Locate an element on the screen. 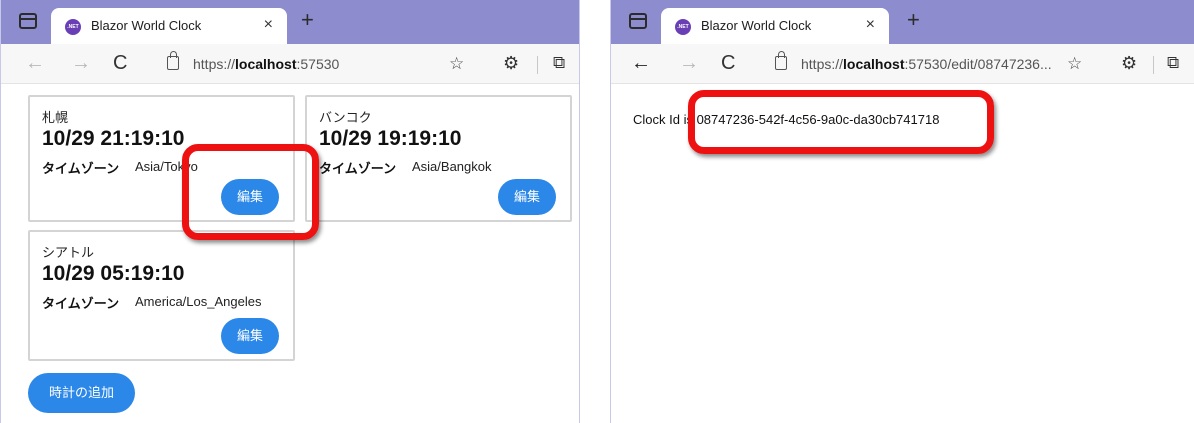 This screenshot has height=423, width=1194. add-clock-button: 時計の追加 is located at coordinates (81, 393).